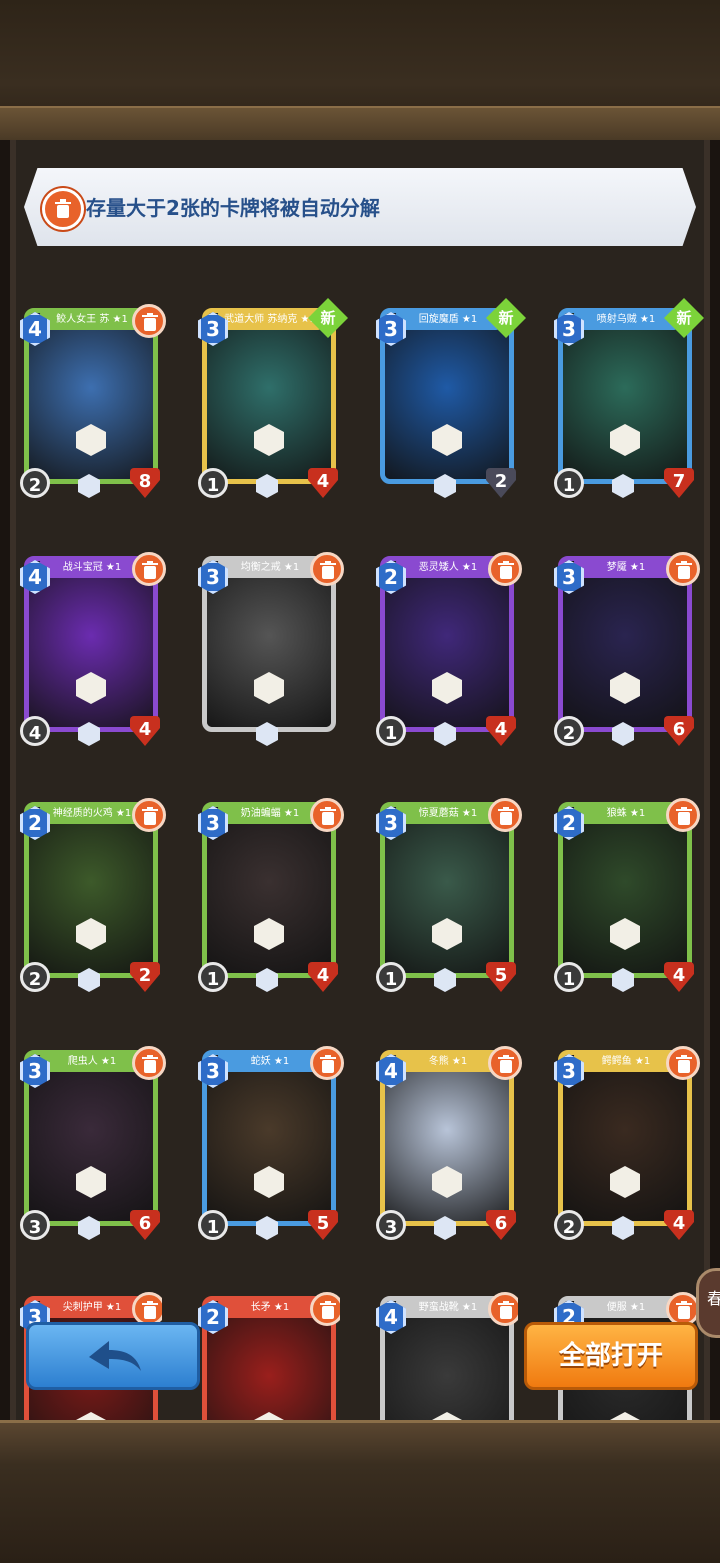  I want to click on card: 神经质的火鸡 ★1 2 2 2, so click(93, 887).